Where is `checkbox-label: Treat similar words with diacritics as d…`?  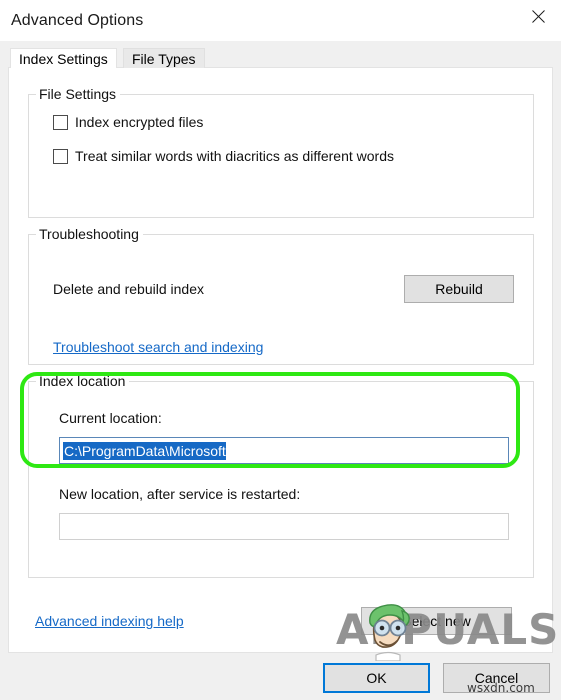
checkbox-label: Treat similar words with diacritics as d… is located at coordinates (234, 156).